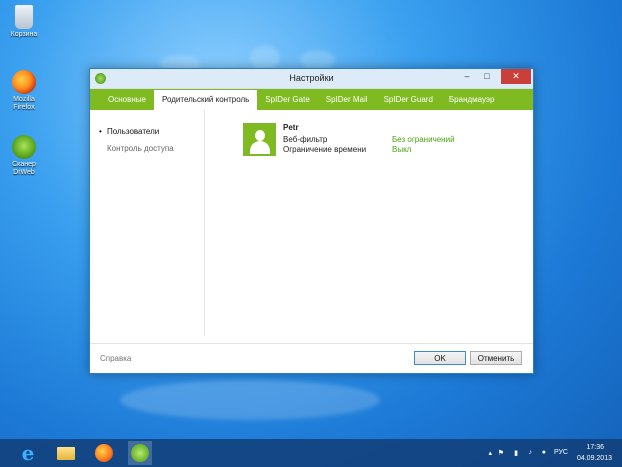  Describe the element at coordinates (467, 76) in the screenshot. I see `minimize-button: –` at that location.